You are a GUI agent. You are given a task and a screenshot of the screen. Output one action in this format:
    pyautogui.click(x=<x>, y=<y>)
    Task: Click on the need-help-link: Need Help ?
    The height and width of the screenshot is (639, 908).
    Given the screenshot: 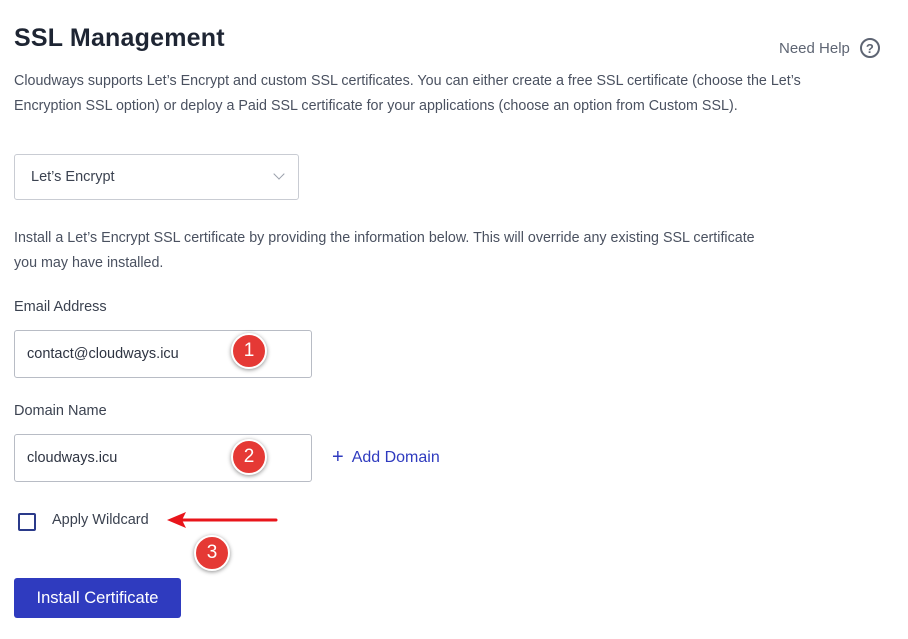 What is the action you would take?
    pyautogui.click(x=829, y=48)
    